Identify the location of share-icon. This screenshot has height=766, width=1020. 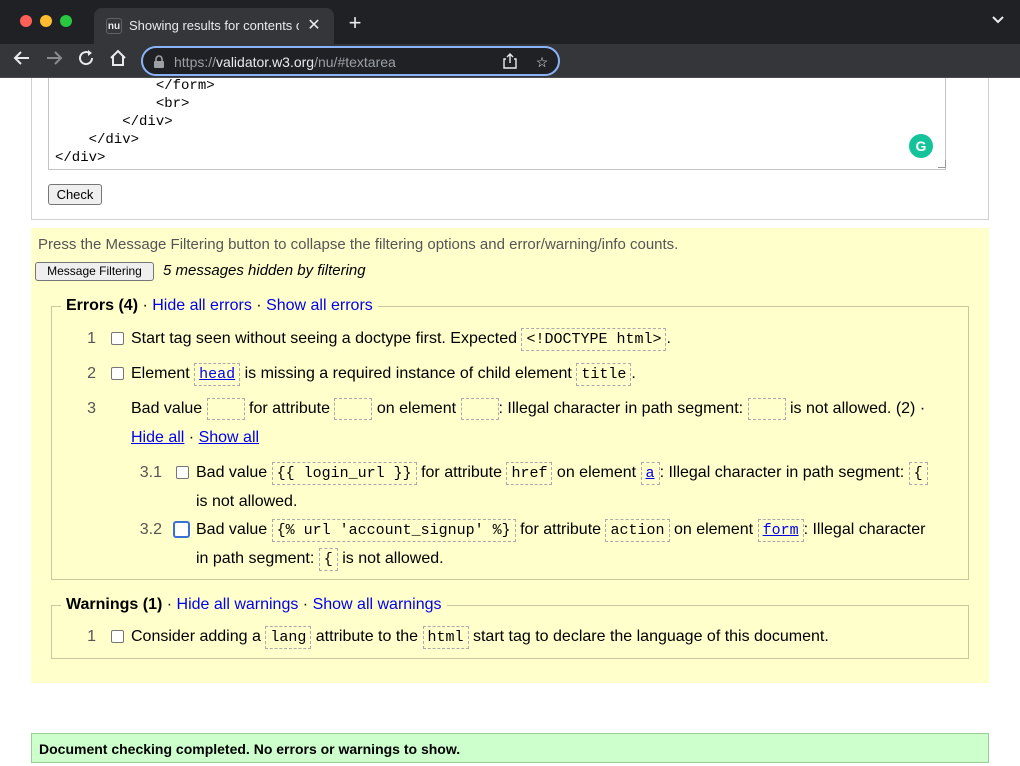
(510, 62).